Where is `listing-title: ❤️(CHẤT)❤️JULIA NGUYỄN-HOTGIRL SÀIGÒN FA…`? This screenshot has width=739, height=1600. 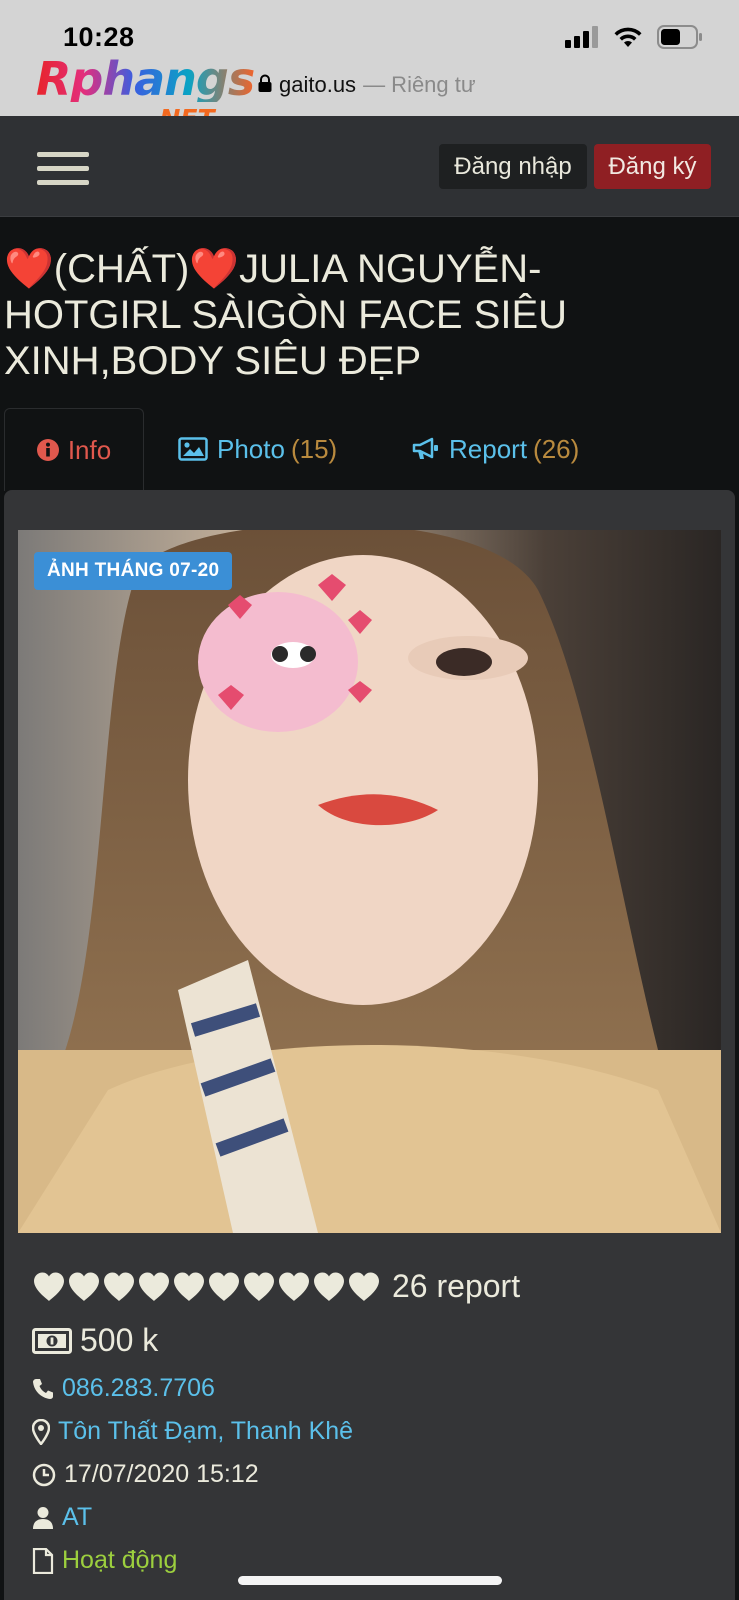
listing-title: ❤️(CHẤT)❤️JULIA NGUYỄN-HOTGIRL SÀIGÒN FA… is located at coordinates (286, 315).